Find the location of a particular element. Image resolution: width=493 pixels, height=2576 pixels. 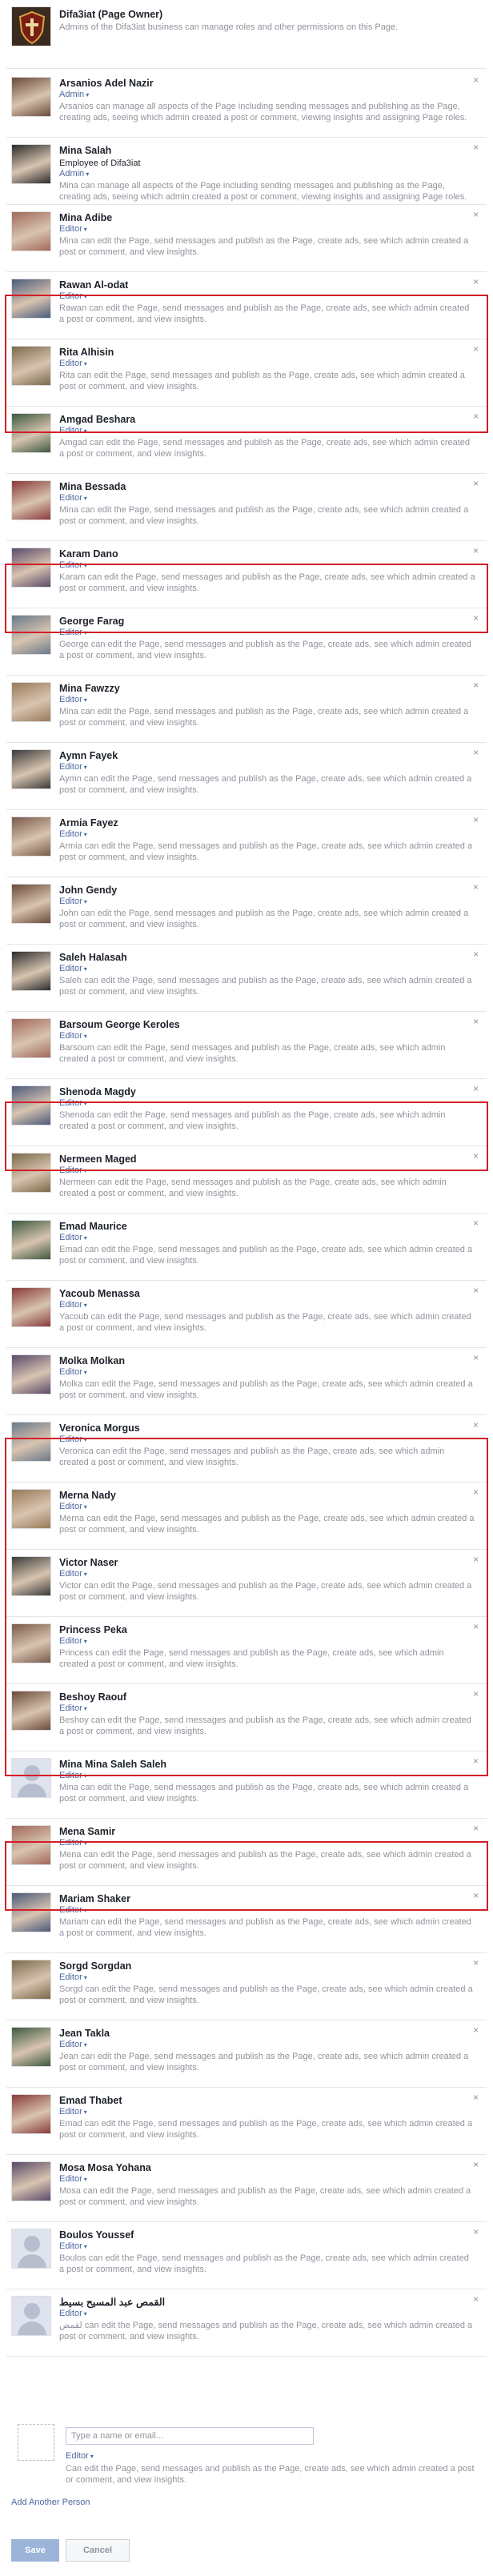

add-another-person-link: Add Another Person is located at coordinates (50, 2503).